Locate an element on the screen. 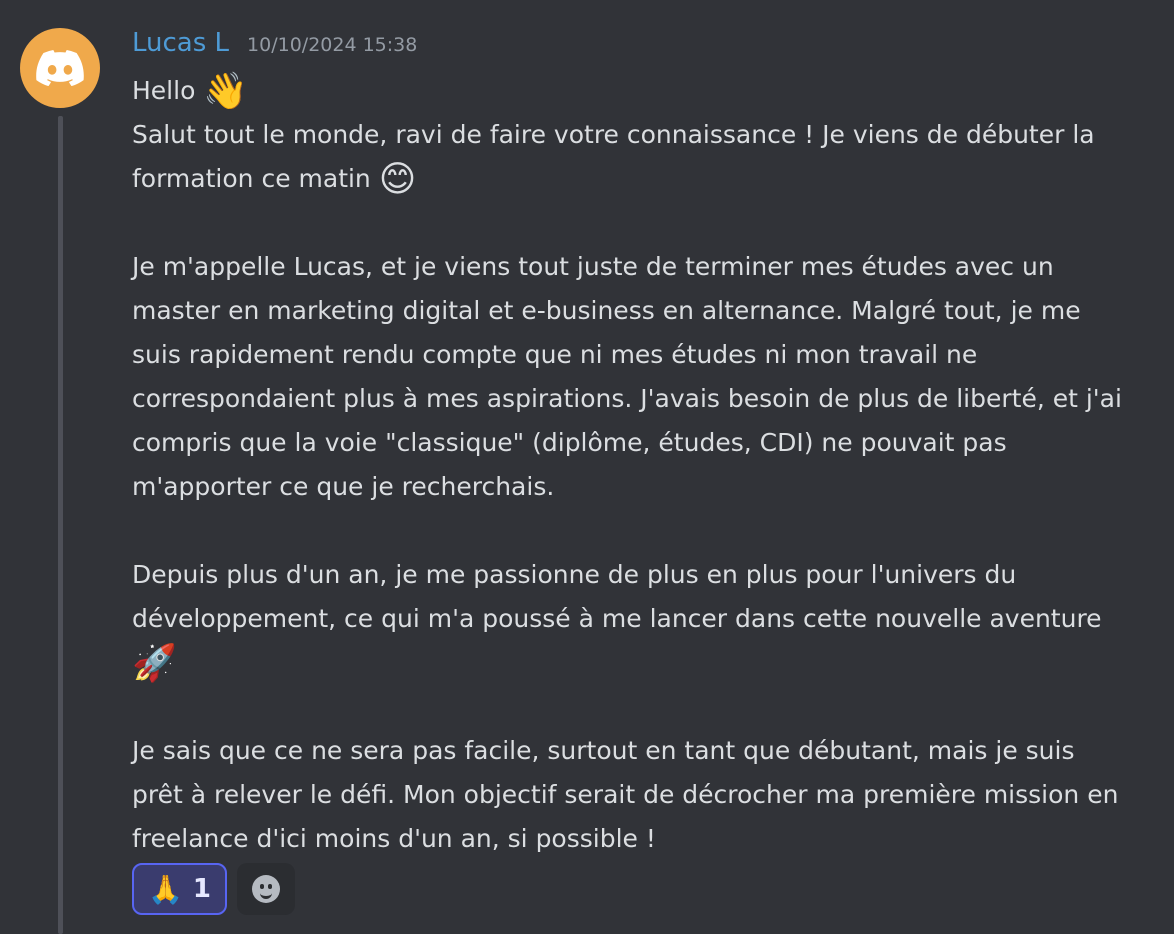 The width and height of the screenshot is (1174, 934). message-line: Hello 👋 is located at coordinates (627, 91).